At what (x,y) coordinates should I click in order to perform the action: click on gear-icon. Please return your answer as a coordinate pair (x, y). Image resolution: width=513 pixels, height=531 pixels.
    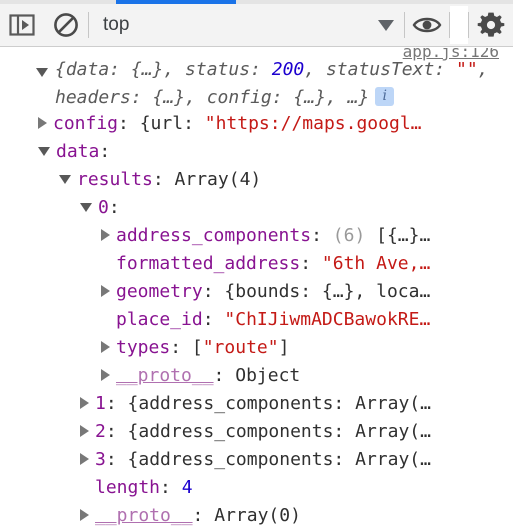
    Looking at the image, I should click on (491, 24).